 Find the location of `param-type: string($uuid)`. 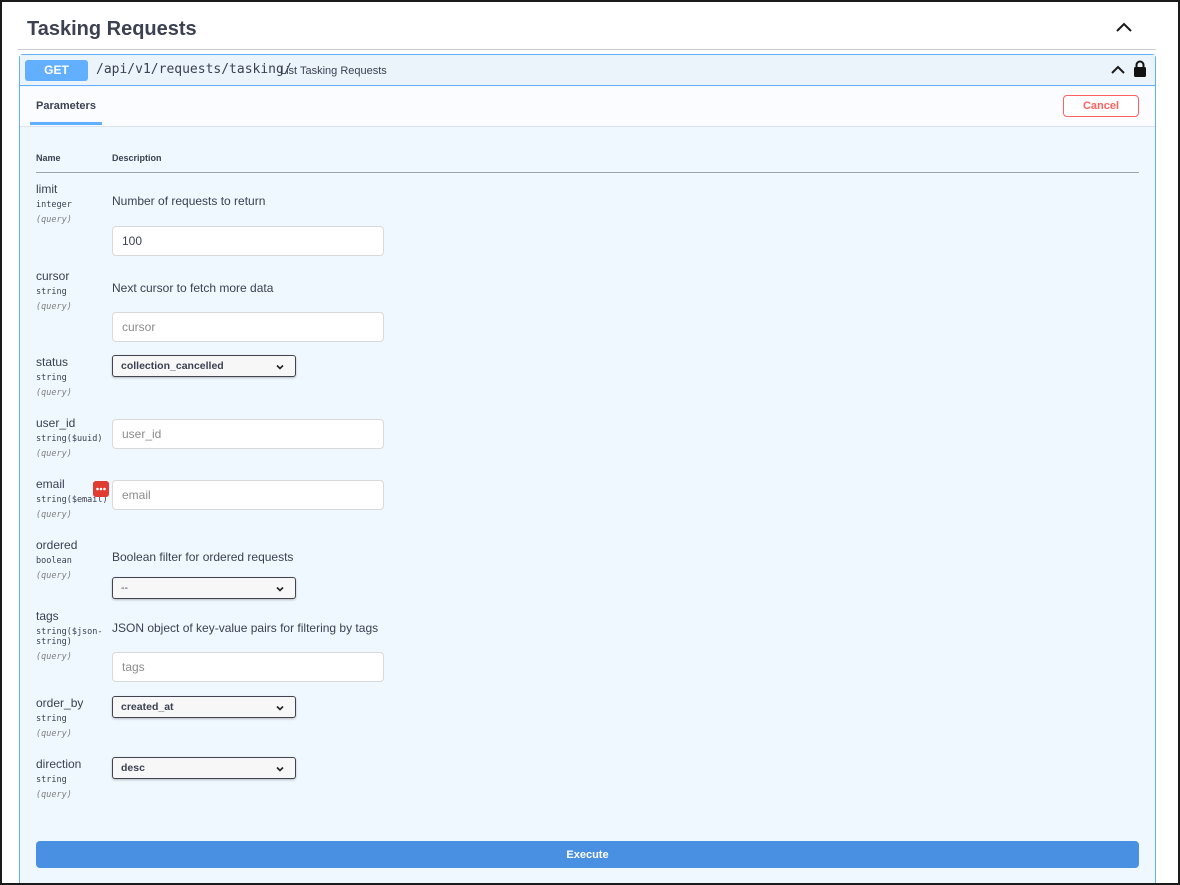

param-type: string($uuid) is located at coordinates (69, 439).